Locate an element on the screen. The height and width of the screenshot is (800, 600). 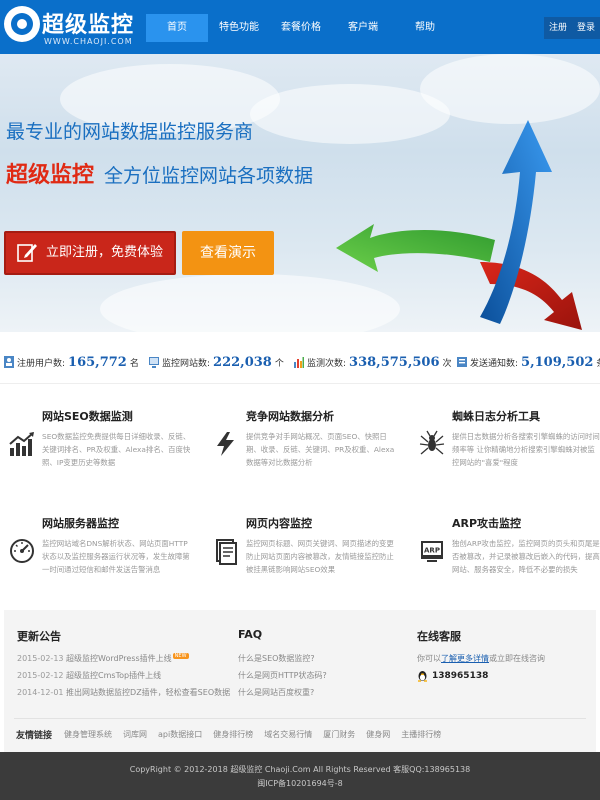
svg-text: ARP is located at coordinates (432, 551).